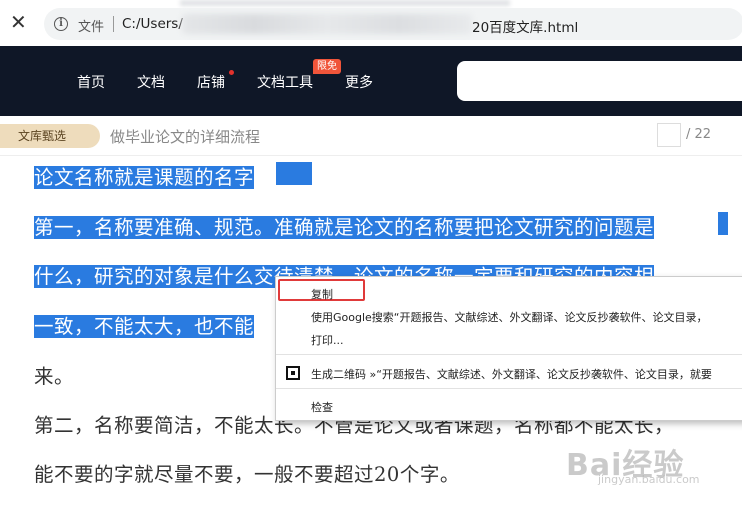 The height and width of the screenshot is (508, 742). What do you see at coordinates (371, 136) in the screenshot?
I see `doc-header: 文库甄选 做毕业论文的详细流程 / 22` at bounding box center [371, 136].